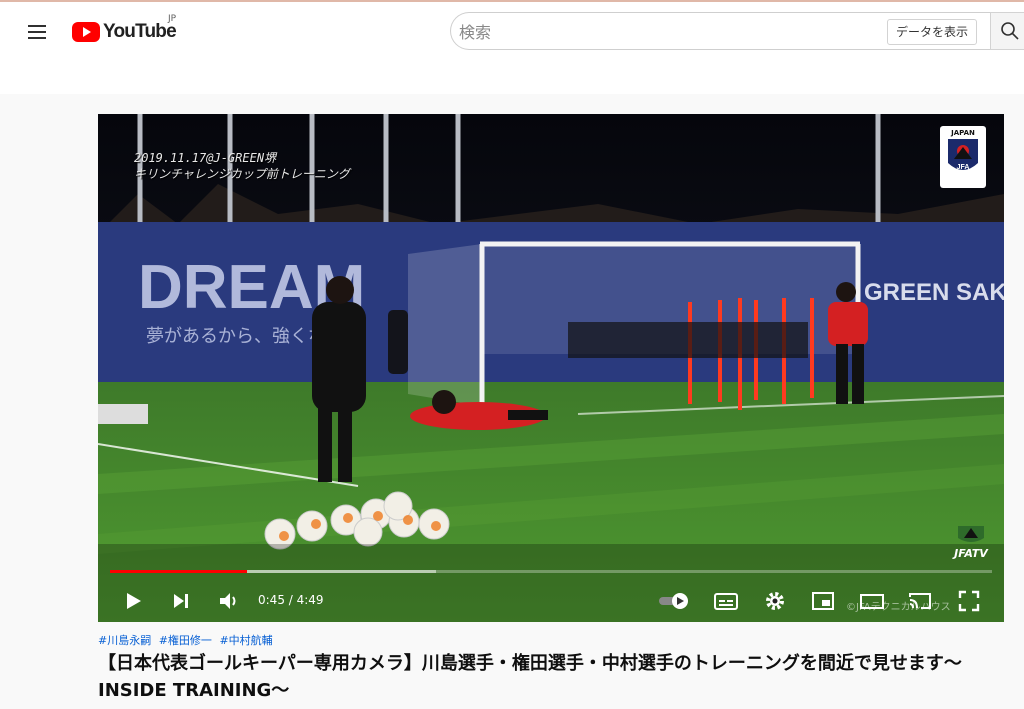  Describe the element at coordinates (775, 601) in the screenshot. I see `settings-gear-icon` at that location.